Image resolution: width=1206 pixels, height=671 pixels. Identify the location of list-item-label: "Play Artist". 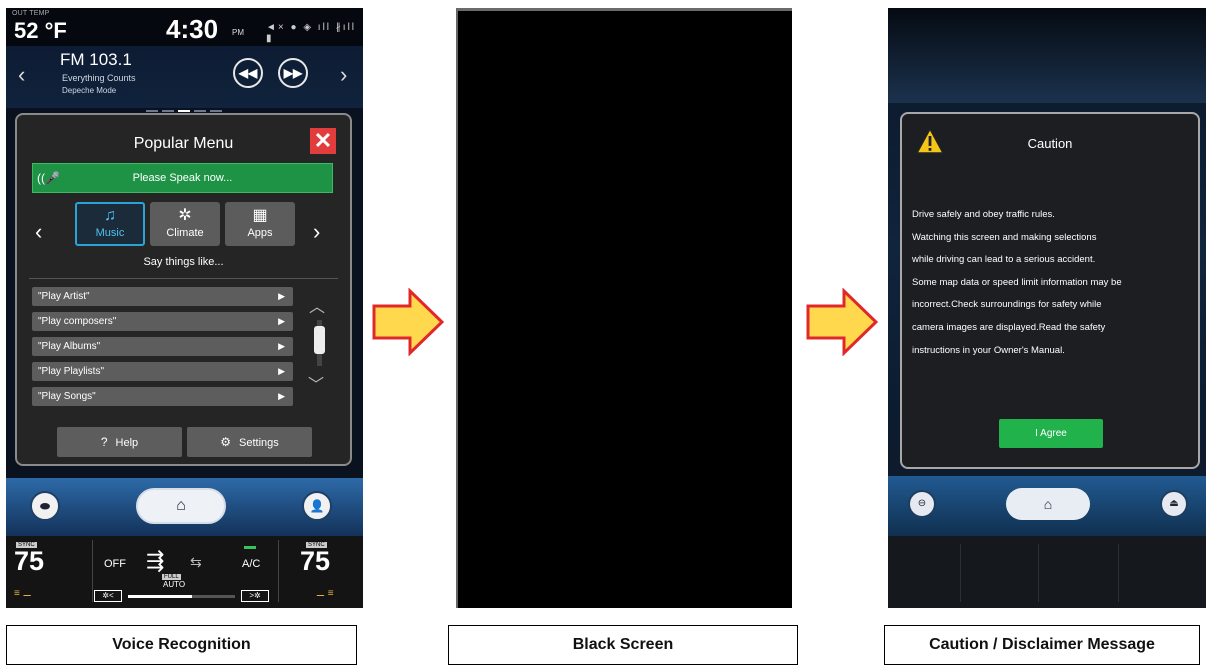
(64, 296).